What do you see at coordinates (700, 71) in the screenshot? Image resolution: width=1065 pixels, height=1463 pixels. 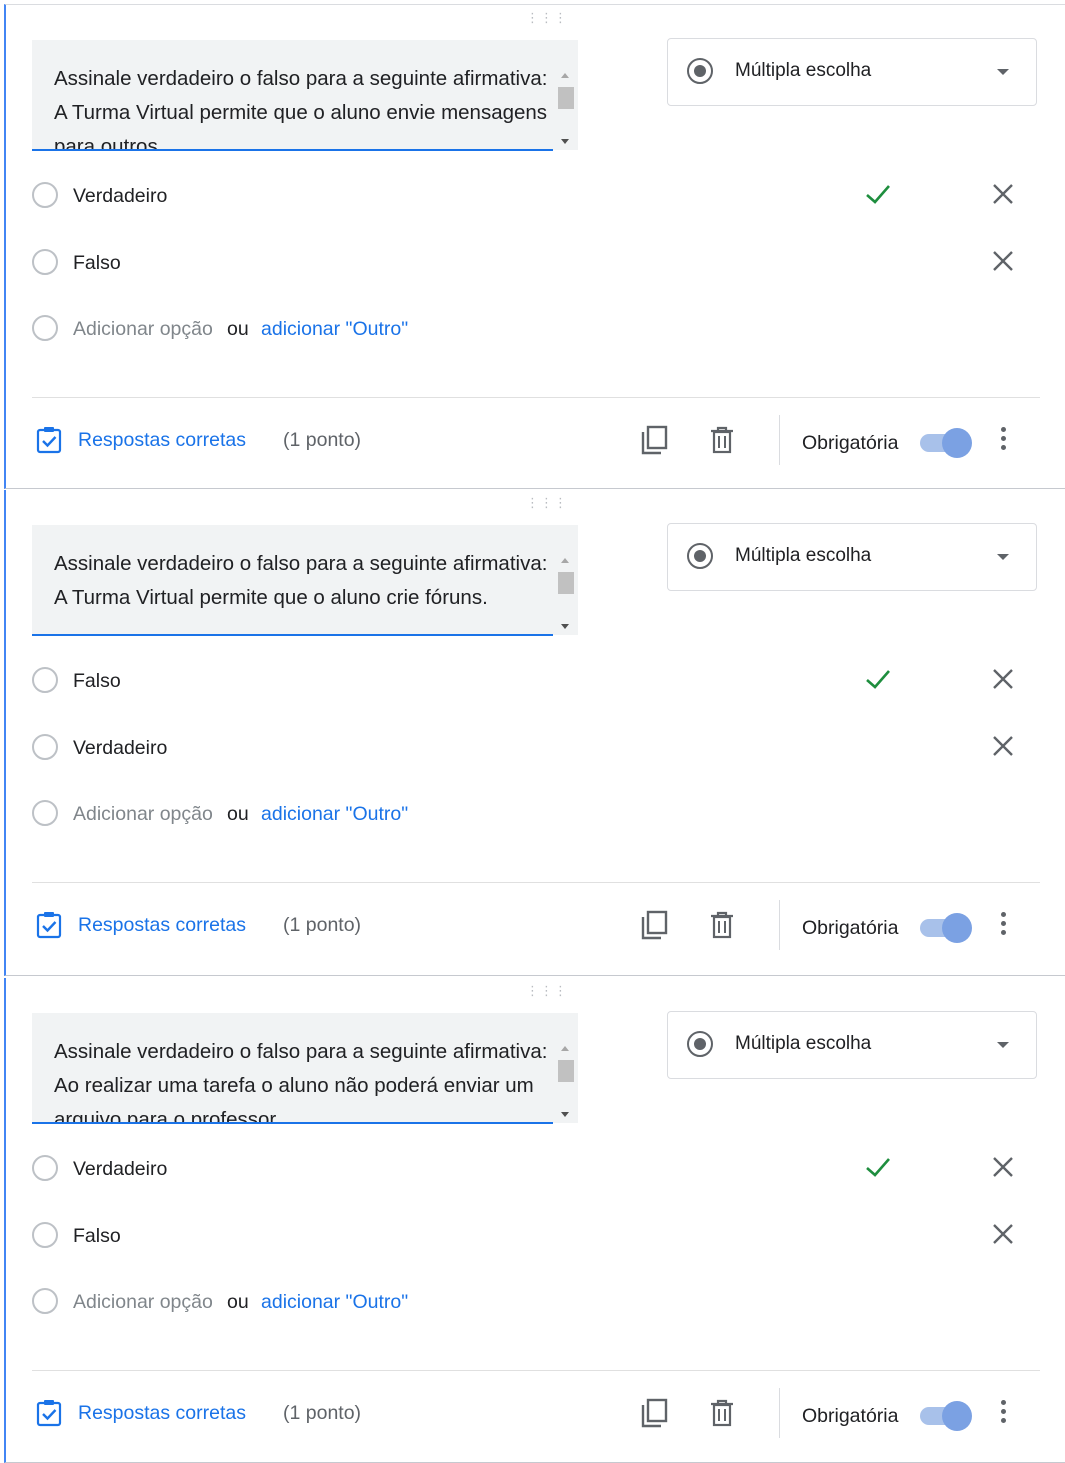 I see `radio-button-icon` at bounding box center [700, 71].